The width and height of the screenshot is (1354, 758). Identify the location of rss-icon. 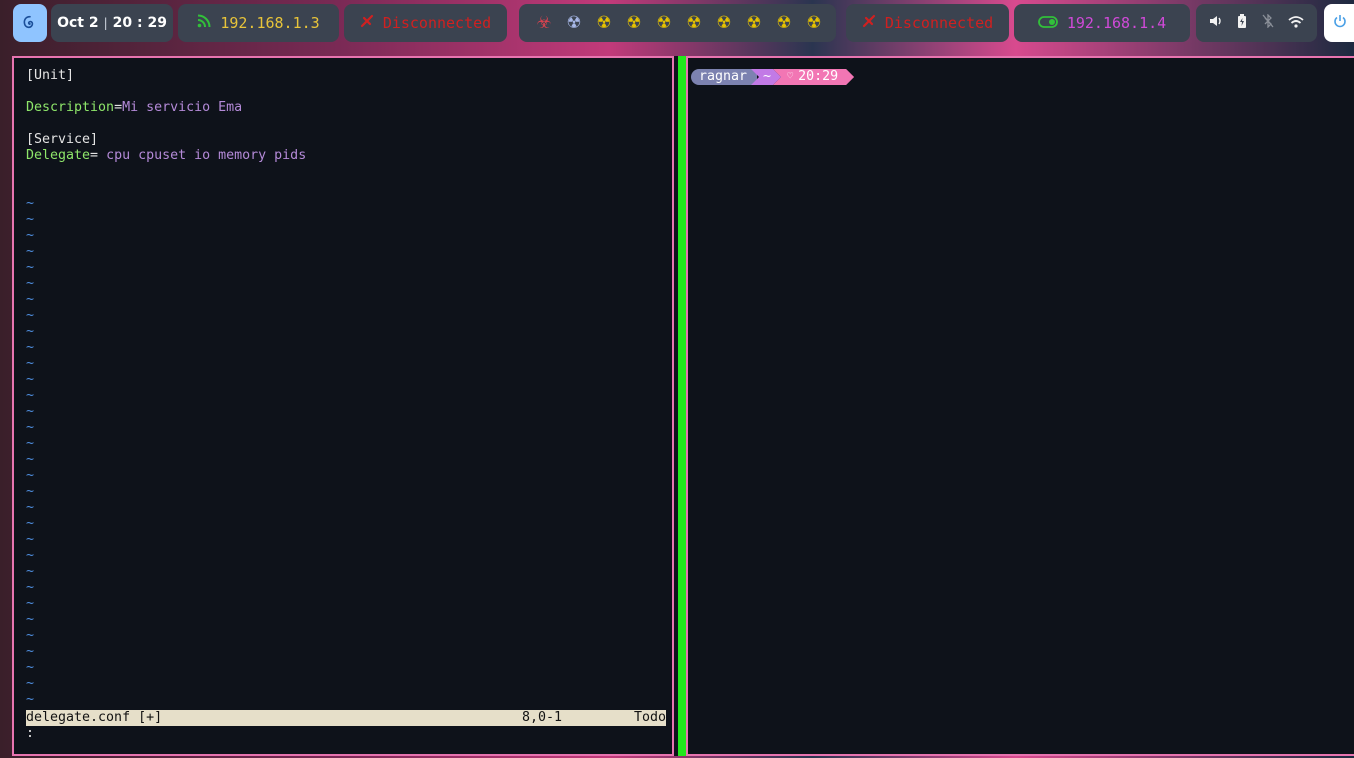
(204, 23).